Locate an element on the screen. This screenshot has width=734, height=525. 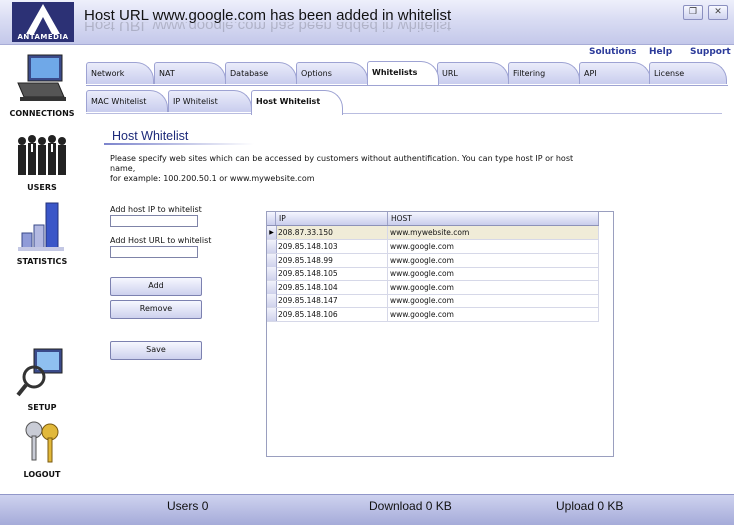
table-row: 209.85.148.103 www.google.com is located at coordinates (433, 247).